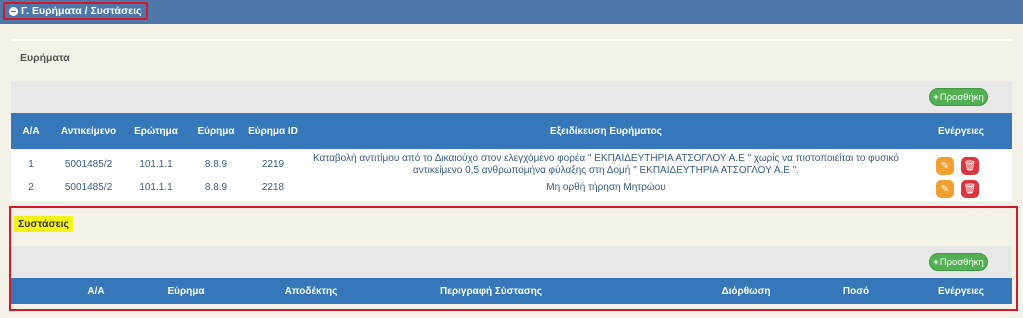 Image resolution: width=1023 pixels, height=318 pixels. What do you see at coordinates (958, 97) in the screenshot?
I see `add-finding-button: + Προσθήκη` at bounding box center [958, 97].